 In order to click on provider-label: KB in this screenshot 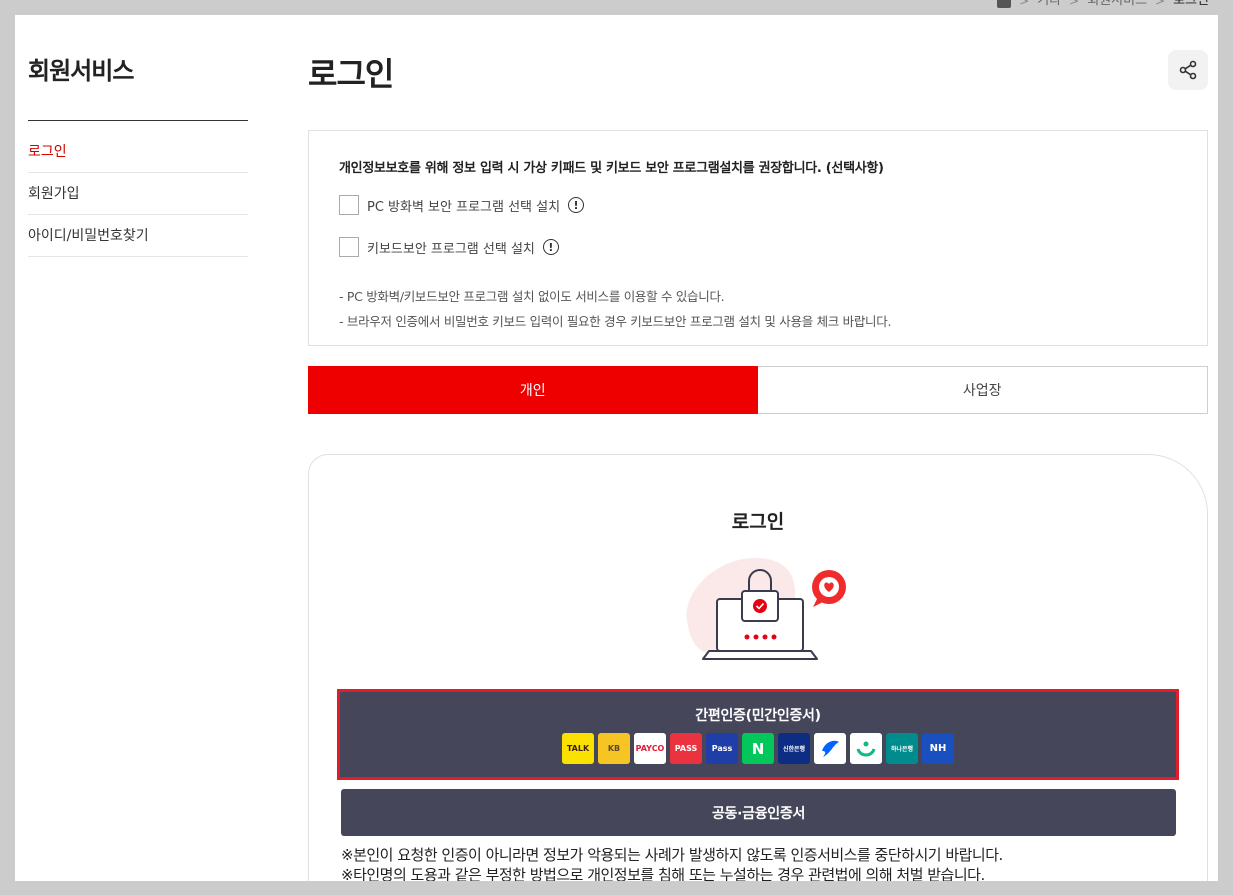, I will do `click(614, 748)`.